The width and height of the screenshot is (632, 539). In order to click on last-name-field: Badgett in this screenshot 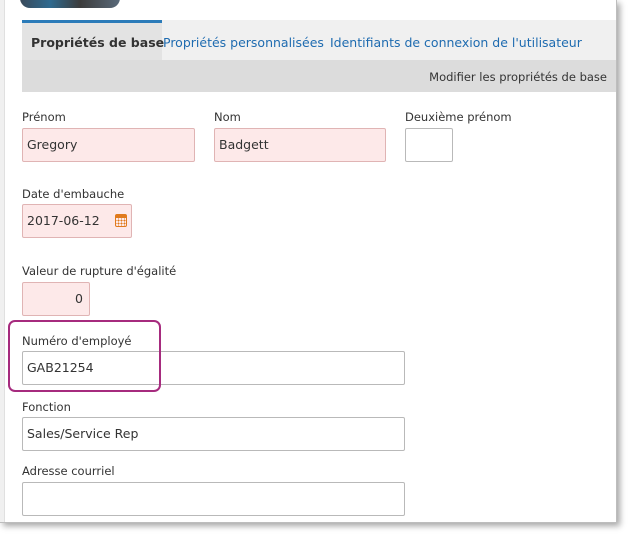, I will do `click(300, 145)`.